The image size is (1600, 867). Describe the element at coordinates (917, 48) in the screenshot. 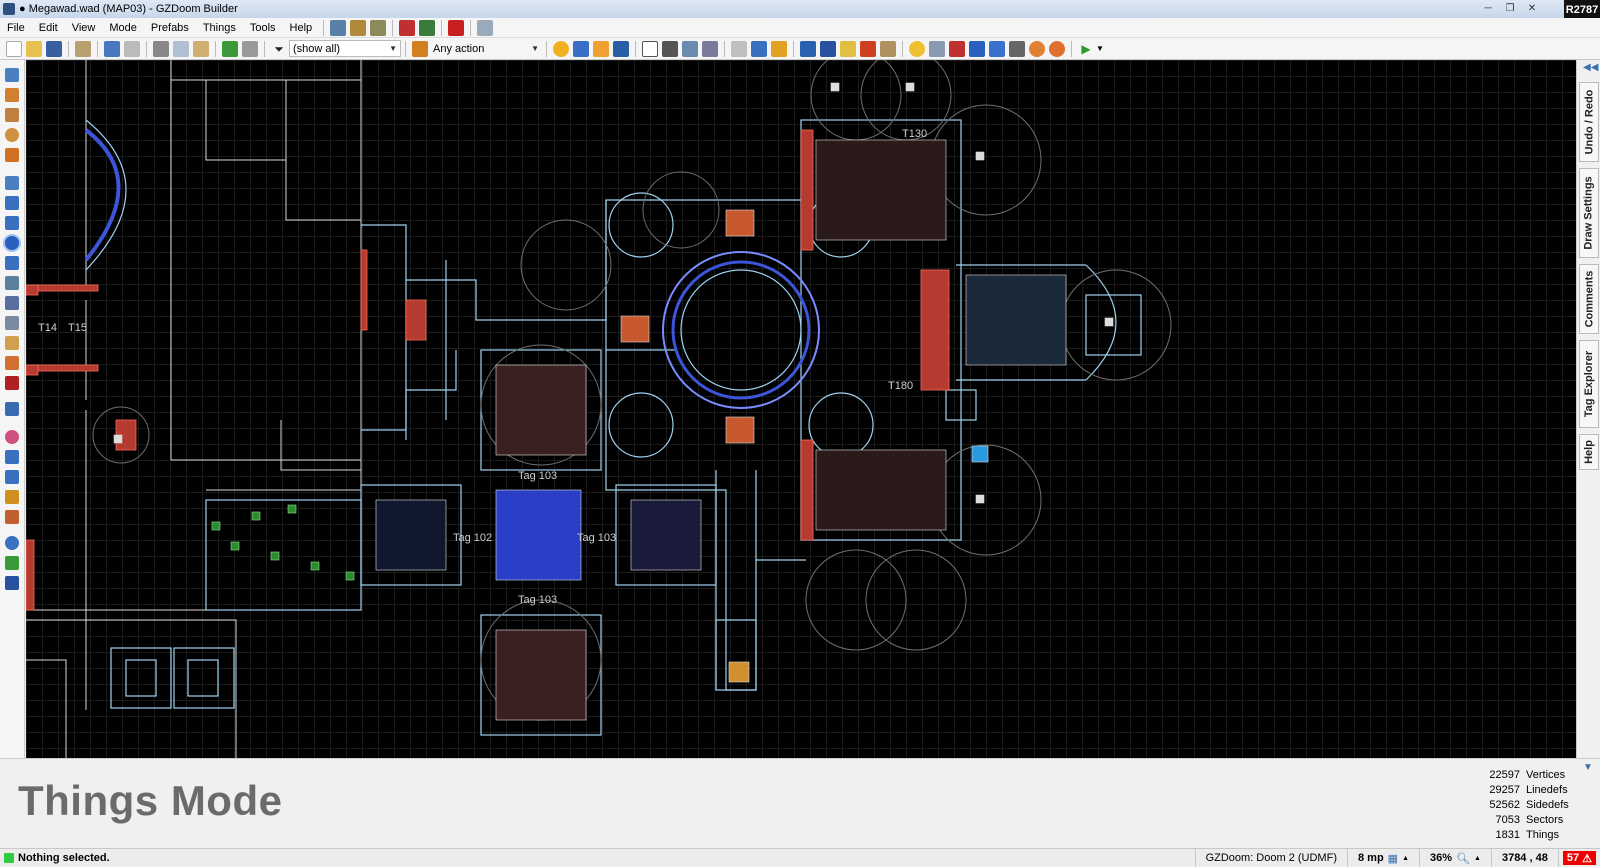

I see `lightbulb-icon` at that location.